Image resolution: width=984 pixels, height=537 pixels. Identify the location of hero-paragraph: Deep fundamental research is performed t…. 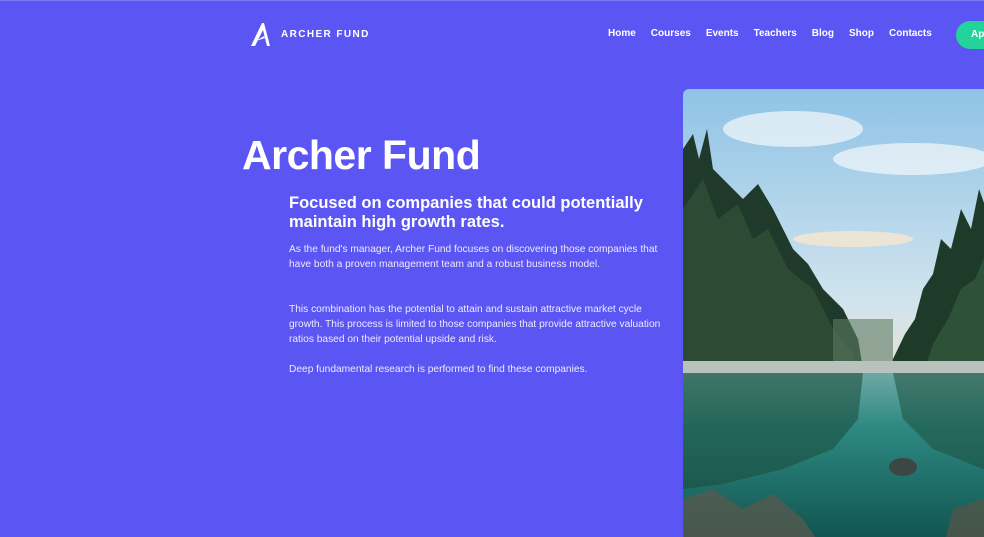
(438, 369).